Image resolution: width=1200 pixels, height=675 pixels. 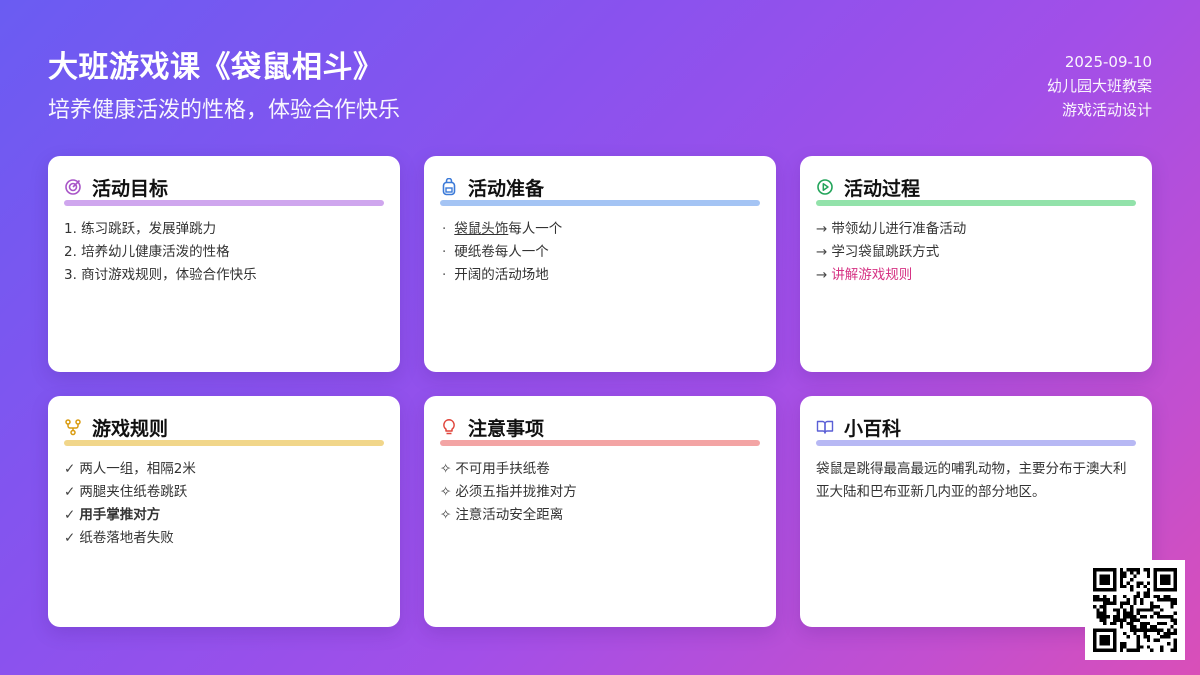 What do you see at coordinates (885, 252) in the screenshot?
I see `item-text: 学习袋鼠跳跃方式` at bounding box center [885, 252].